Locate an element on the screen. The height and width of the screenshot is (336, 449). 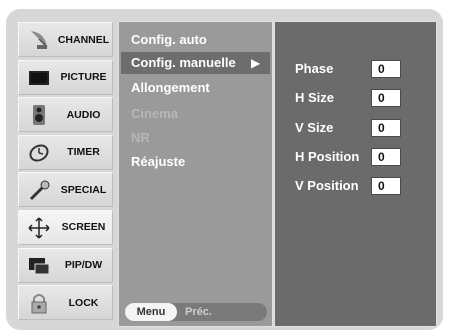
sidebar-item-label: SPECIAL is located at coordinates (83, 189).